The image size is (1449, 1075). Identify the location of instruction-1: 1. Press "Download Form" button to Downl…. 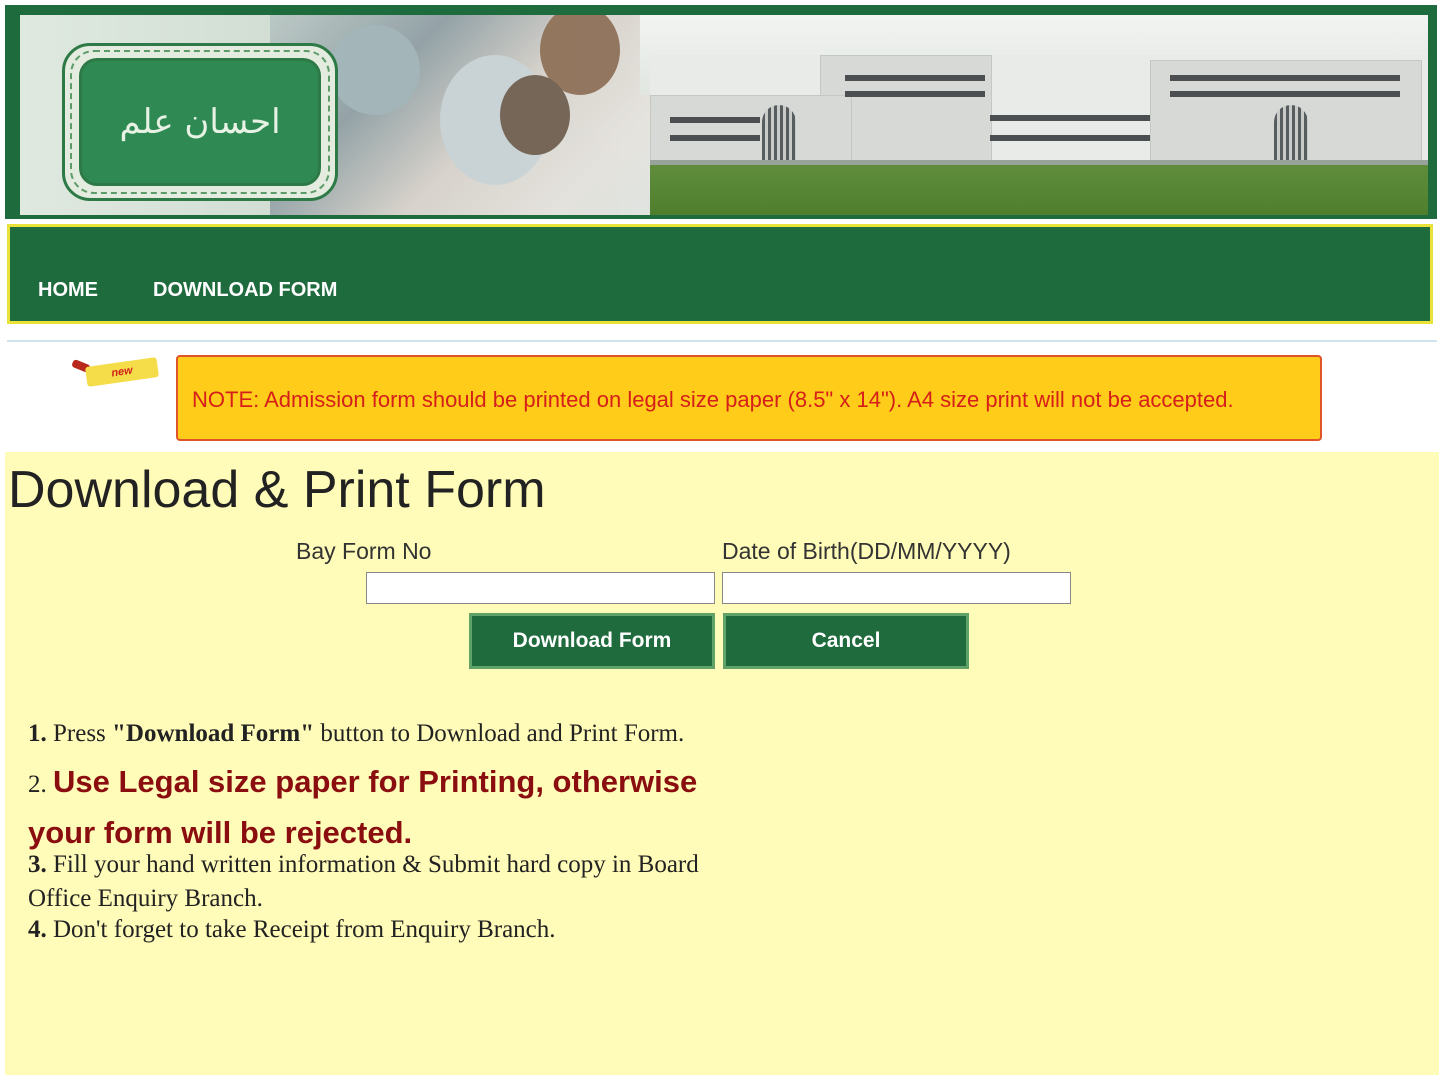
(356, 733).